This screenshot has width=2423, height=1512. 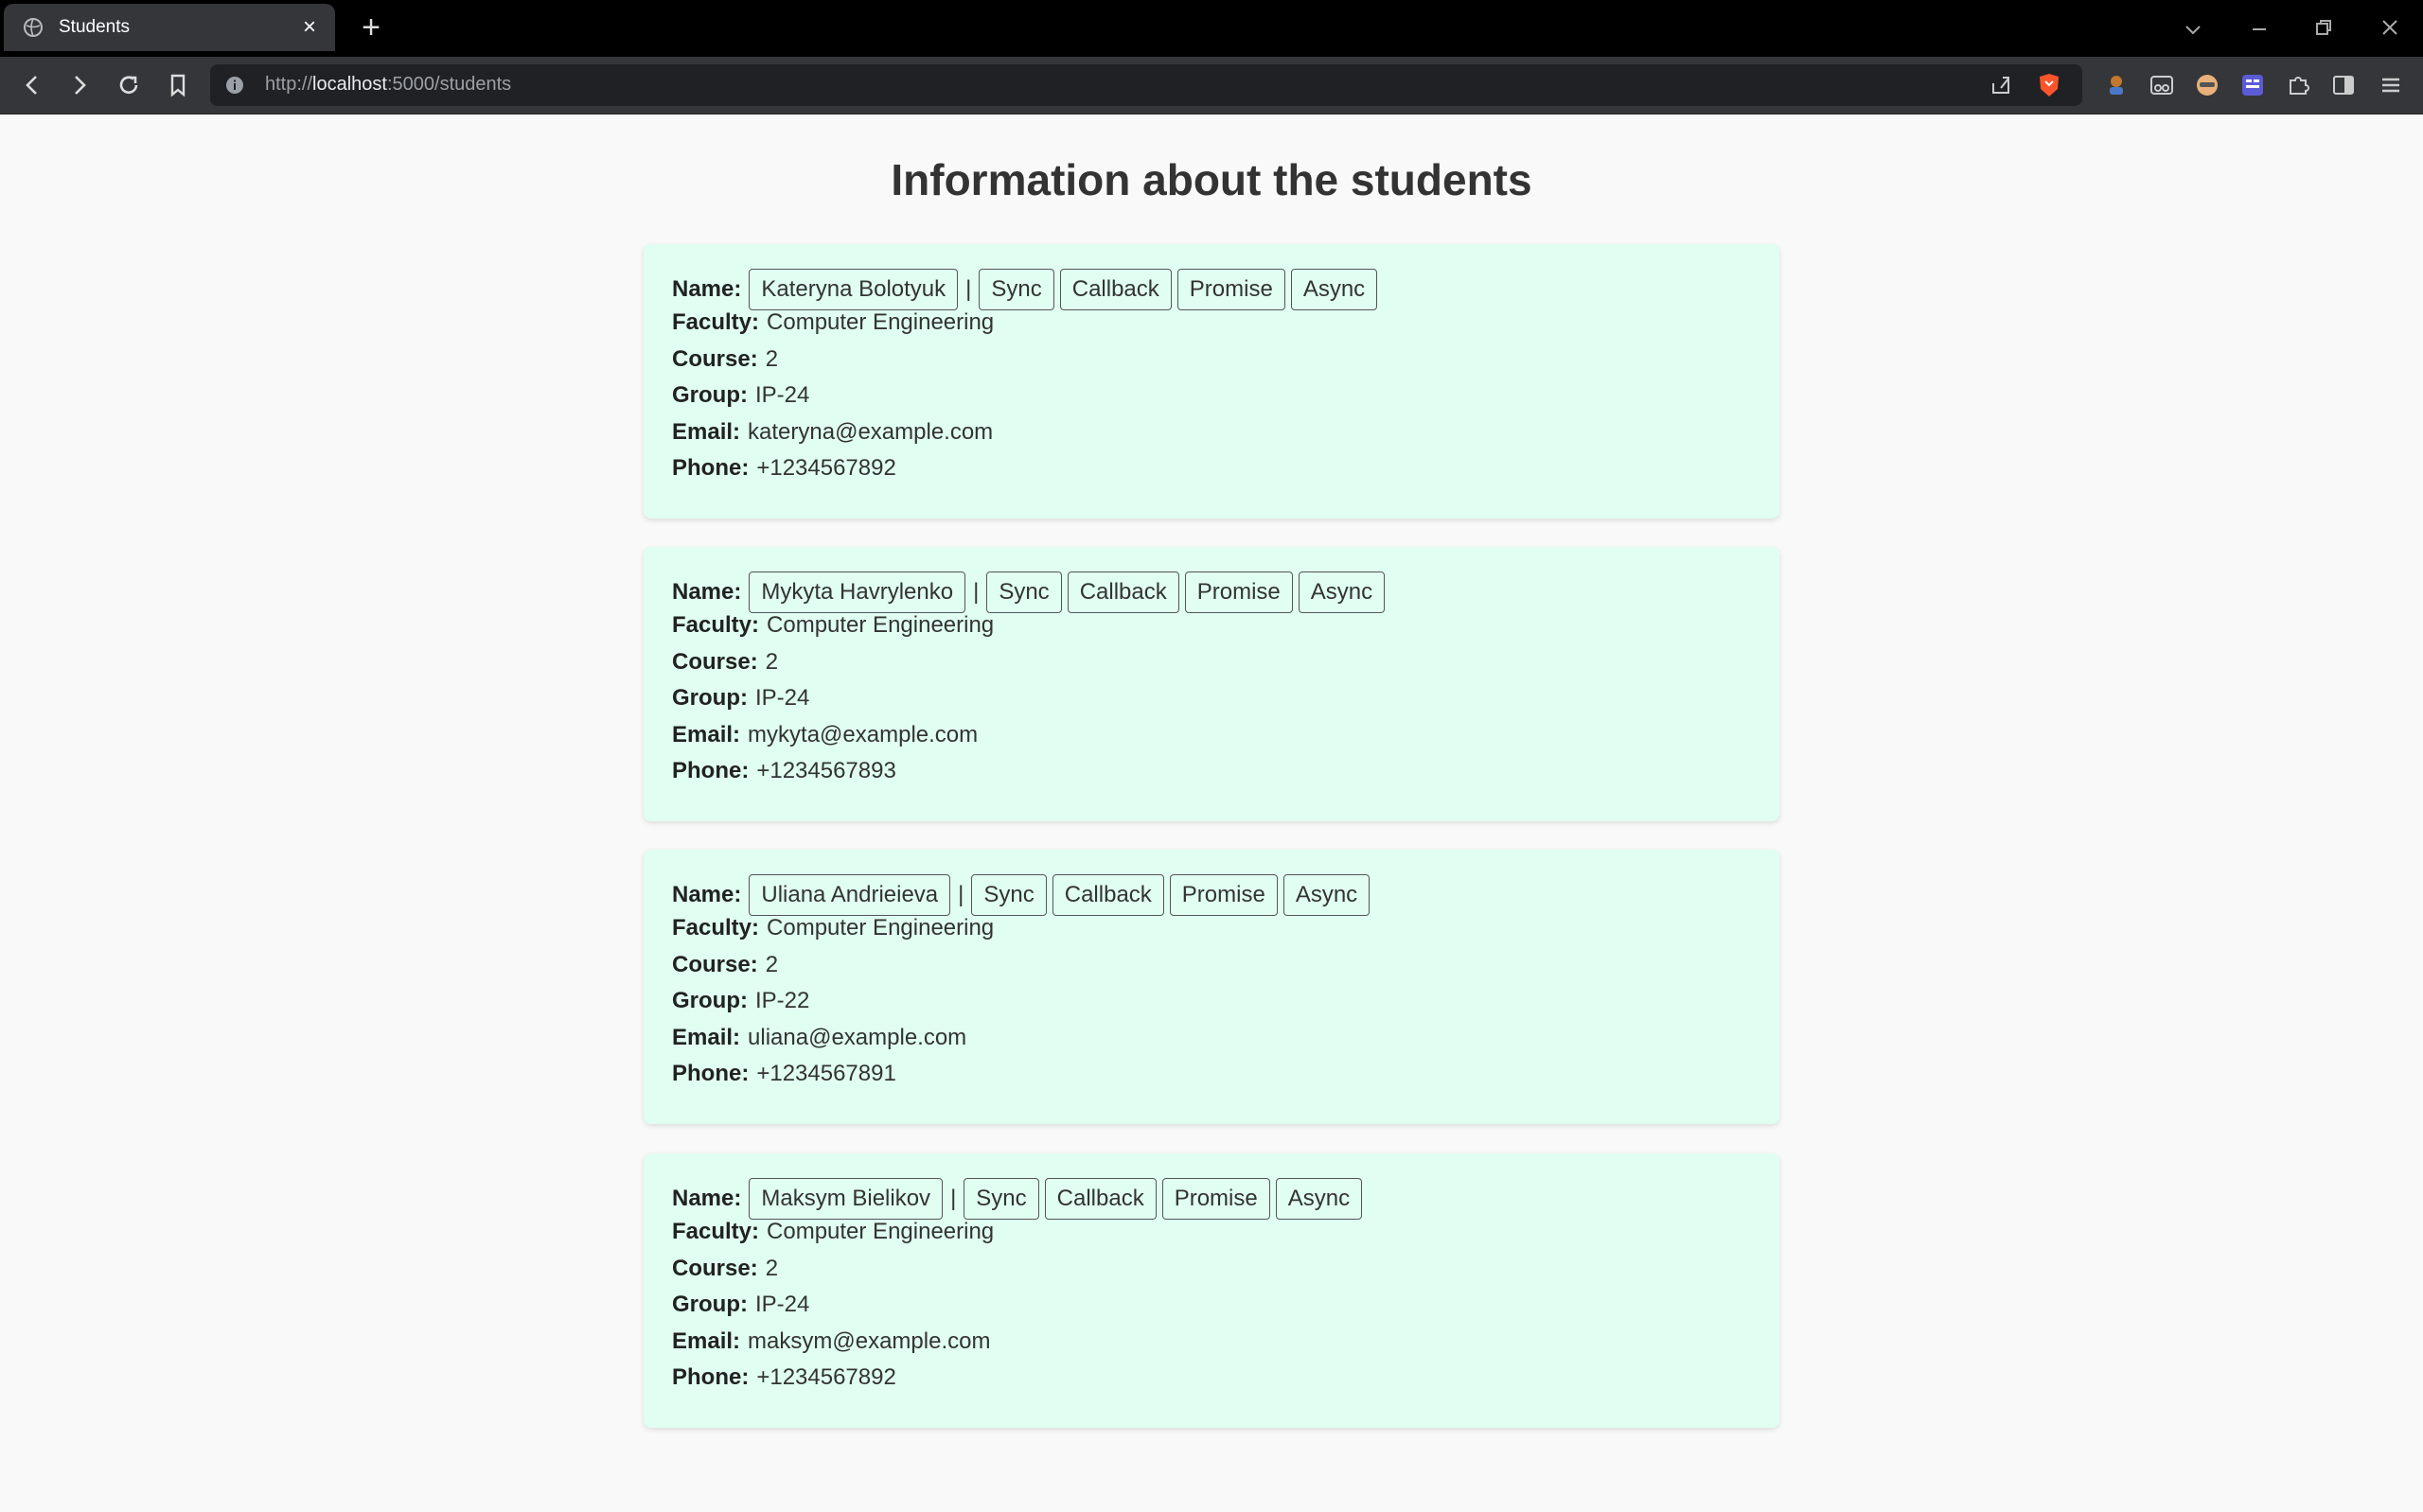 I want to click on tab-search-icon, so click(x=2193, y=30).